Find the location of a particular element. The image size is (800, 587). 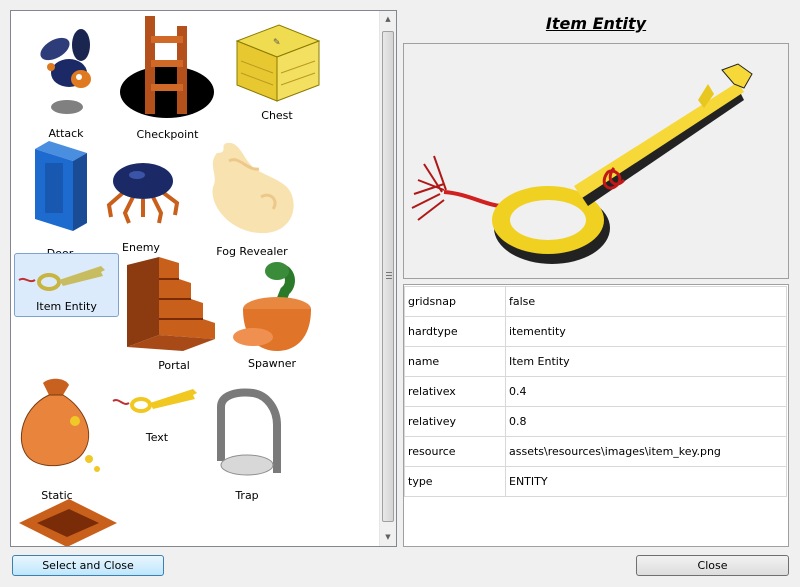

entity-trap: Trap is located at coordinates (247, 445).